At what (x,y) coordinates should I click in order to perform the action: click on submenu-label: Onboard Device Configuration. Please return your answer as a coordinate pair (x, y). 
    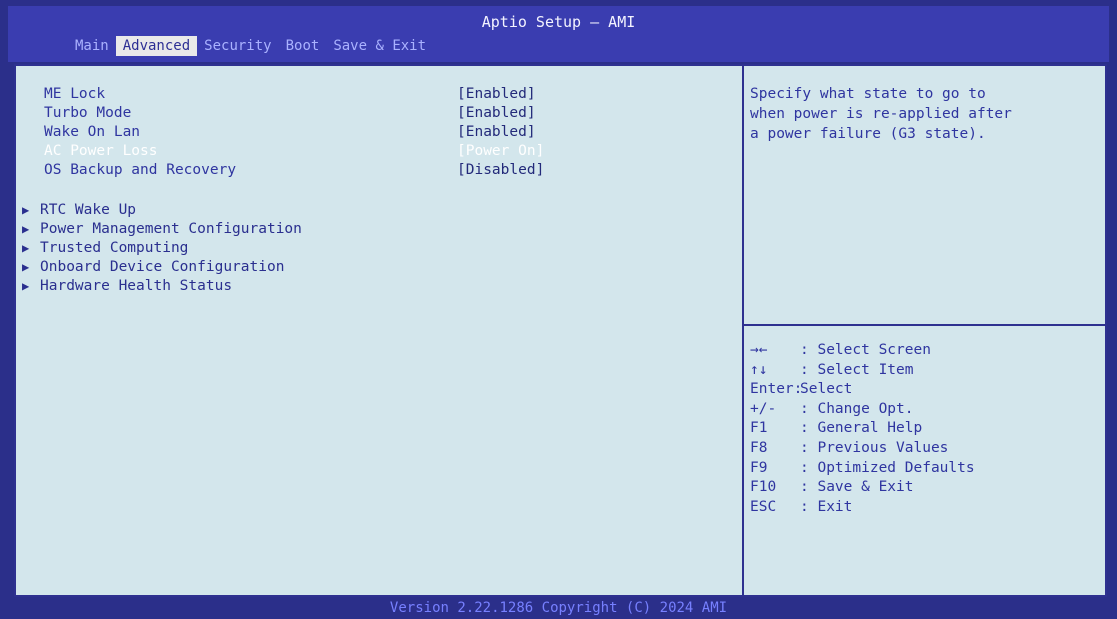
    Looking at the image, I should click on (162, 267).